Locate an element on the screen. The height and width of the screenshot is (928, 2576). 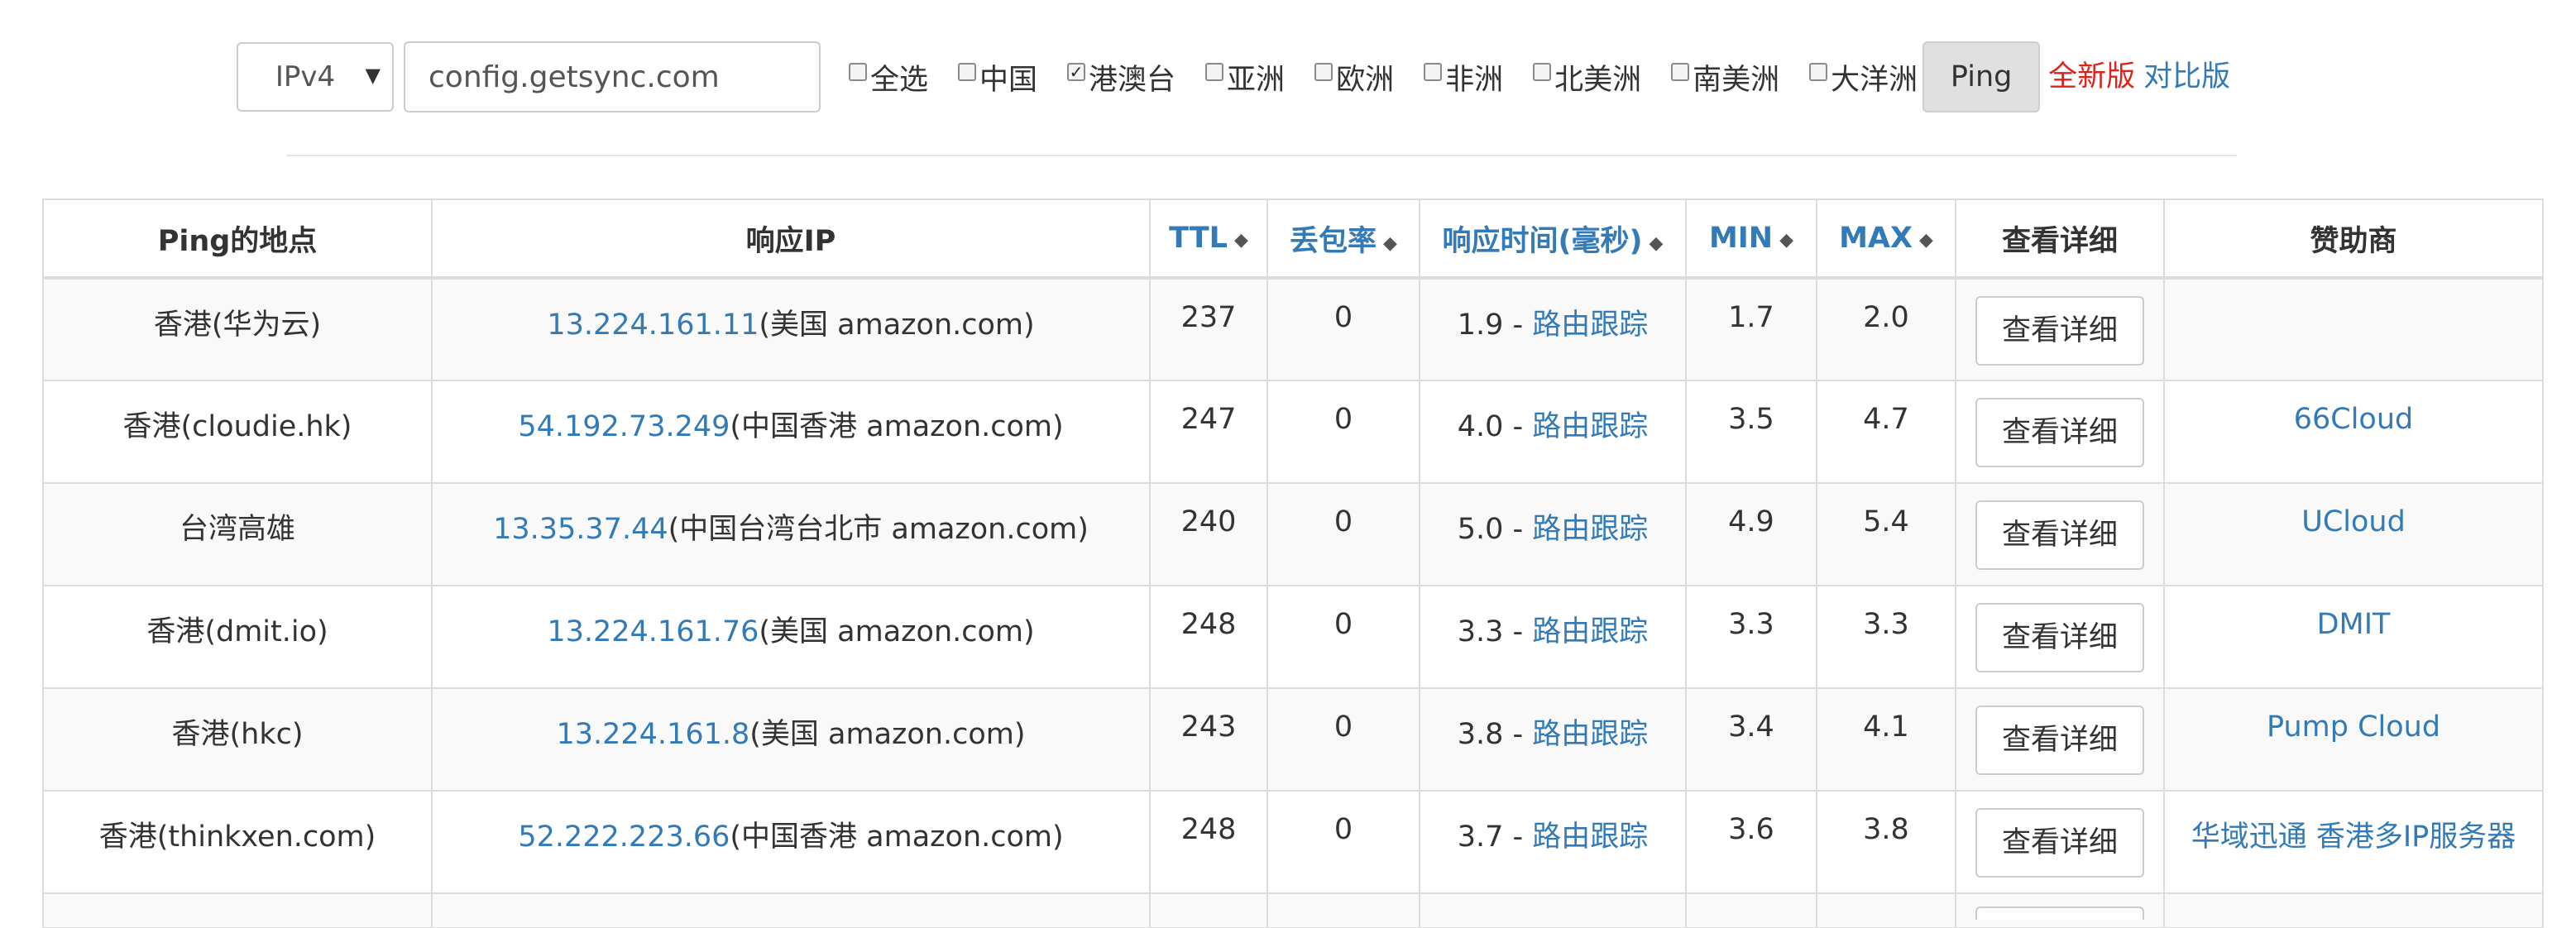
sponsor-cell: UCloud is located at coordinates (2353, 534).